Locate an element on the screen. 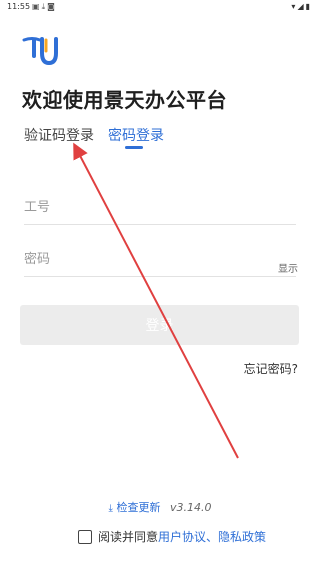 The height and width of the screenshot is (568, 320). page-title: 欢迎使用景天办公平台 is located at coordinates (124, 100).